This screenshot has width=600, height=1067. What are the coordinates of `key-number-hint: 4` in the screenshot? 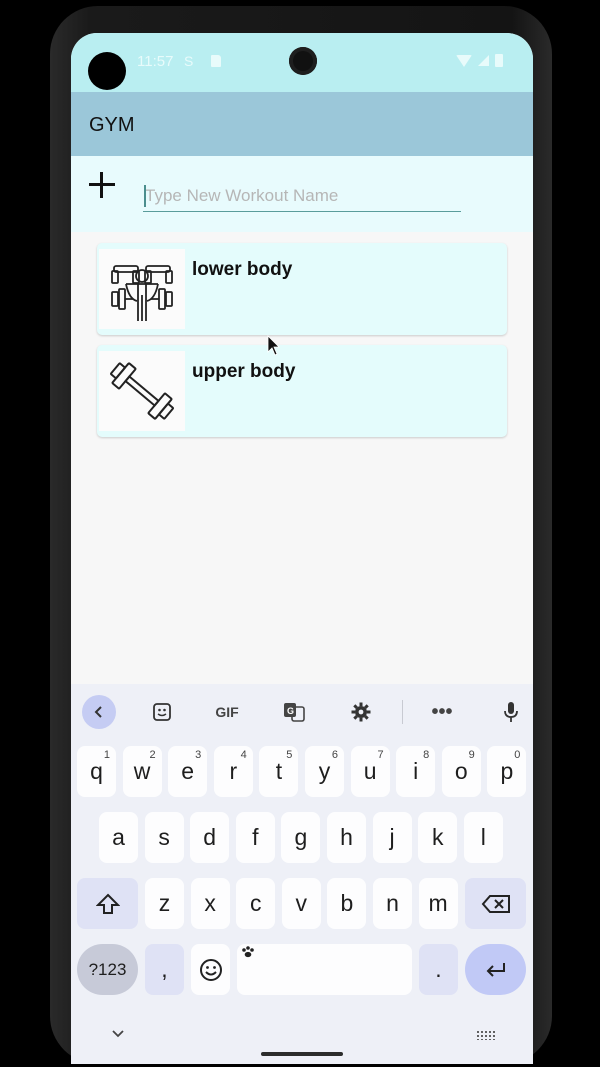 It's located at (243, 755).